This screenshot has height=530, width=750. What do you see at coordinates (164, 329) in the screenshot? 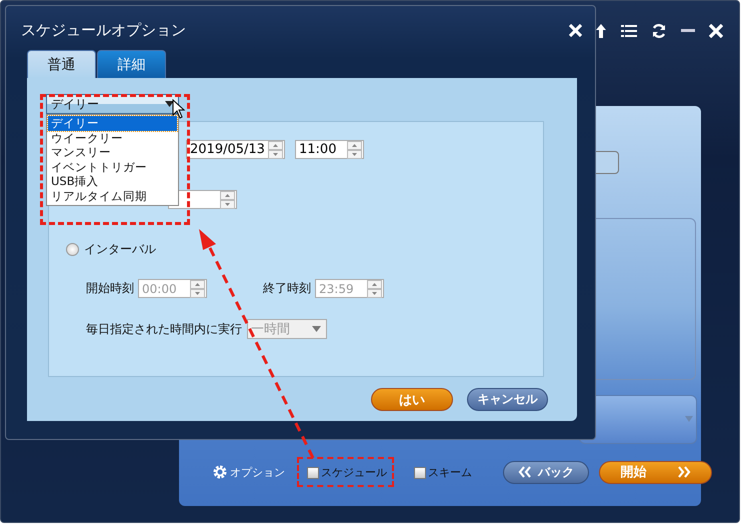
I see `field-label: 毎日指定された時間内に実行` at bounding box center [164, 329].